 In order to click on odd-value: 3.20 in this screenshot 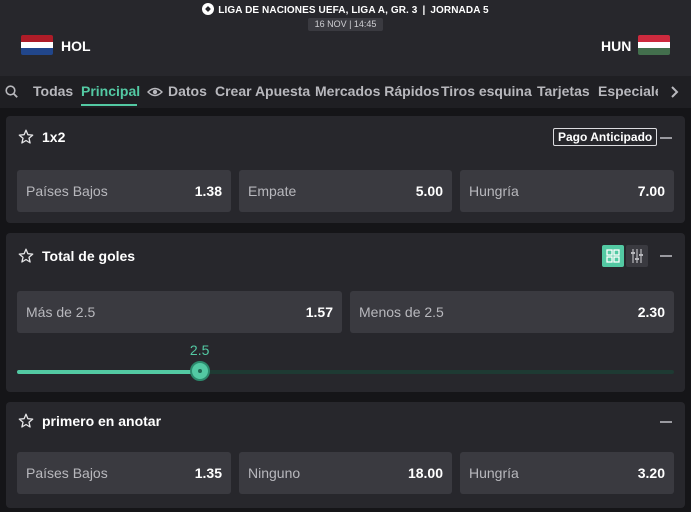, I will do `click(651, 473)`.